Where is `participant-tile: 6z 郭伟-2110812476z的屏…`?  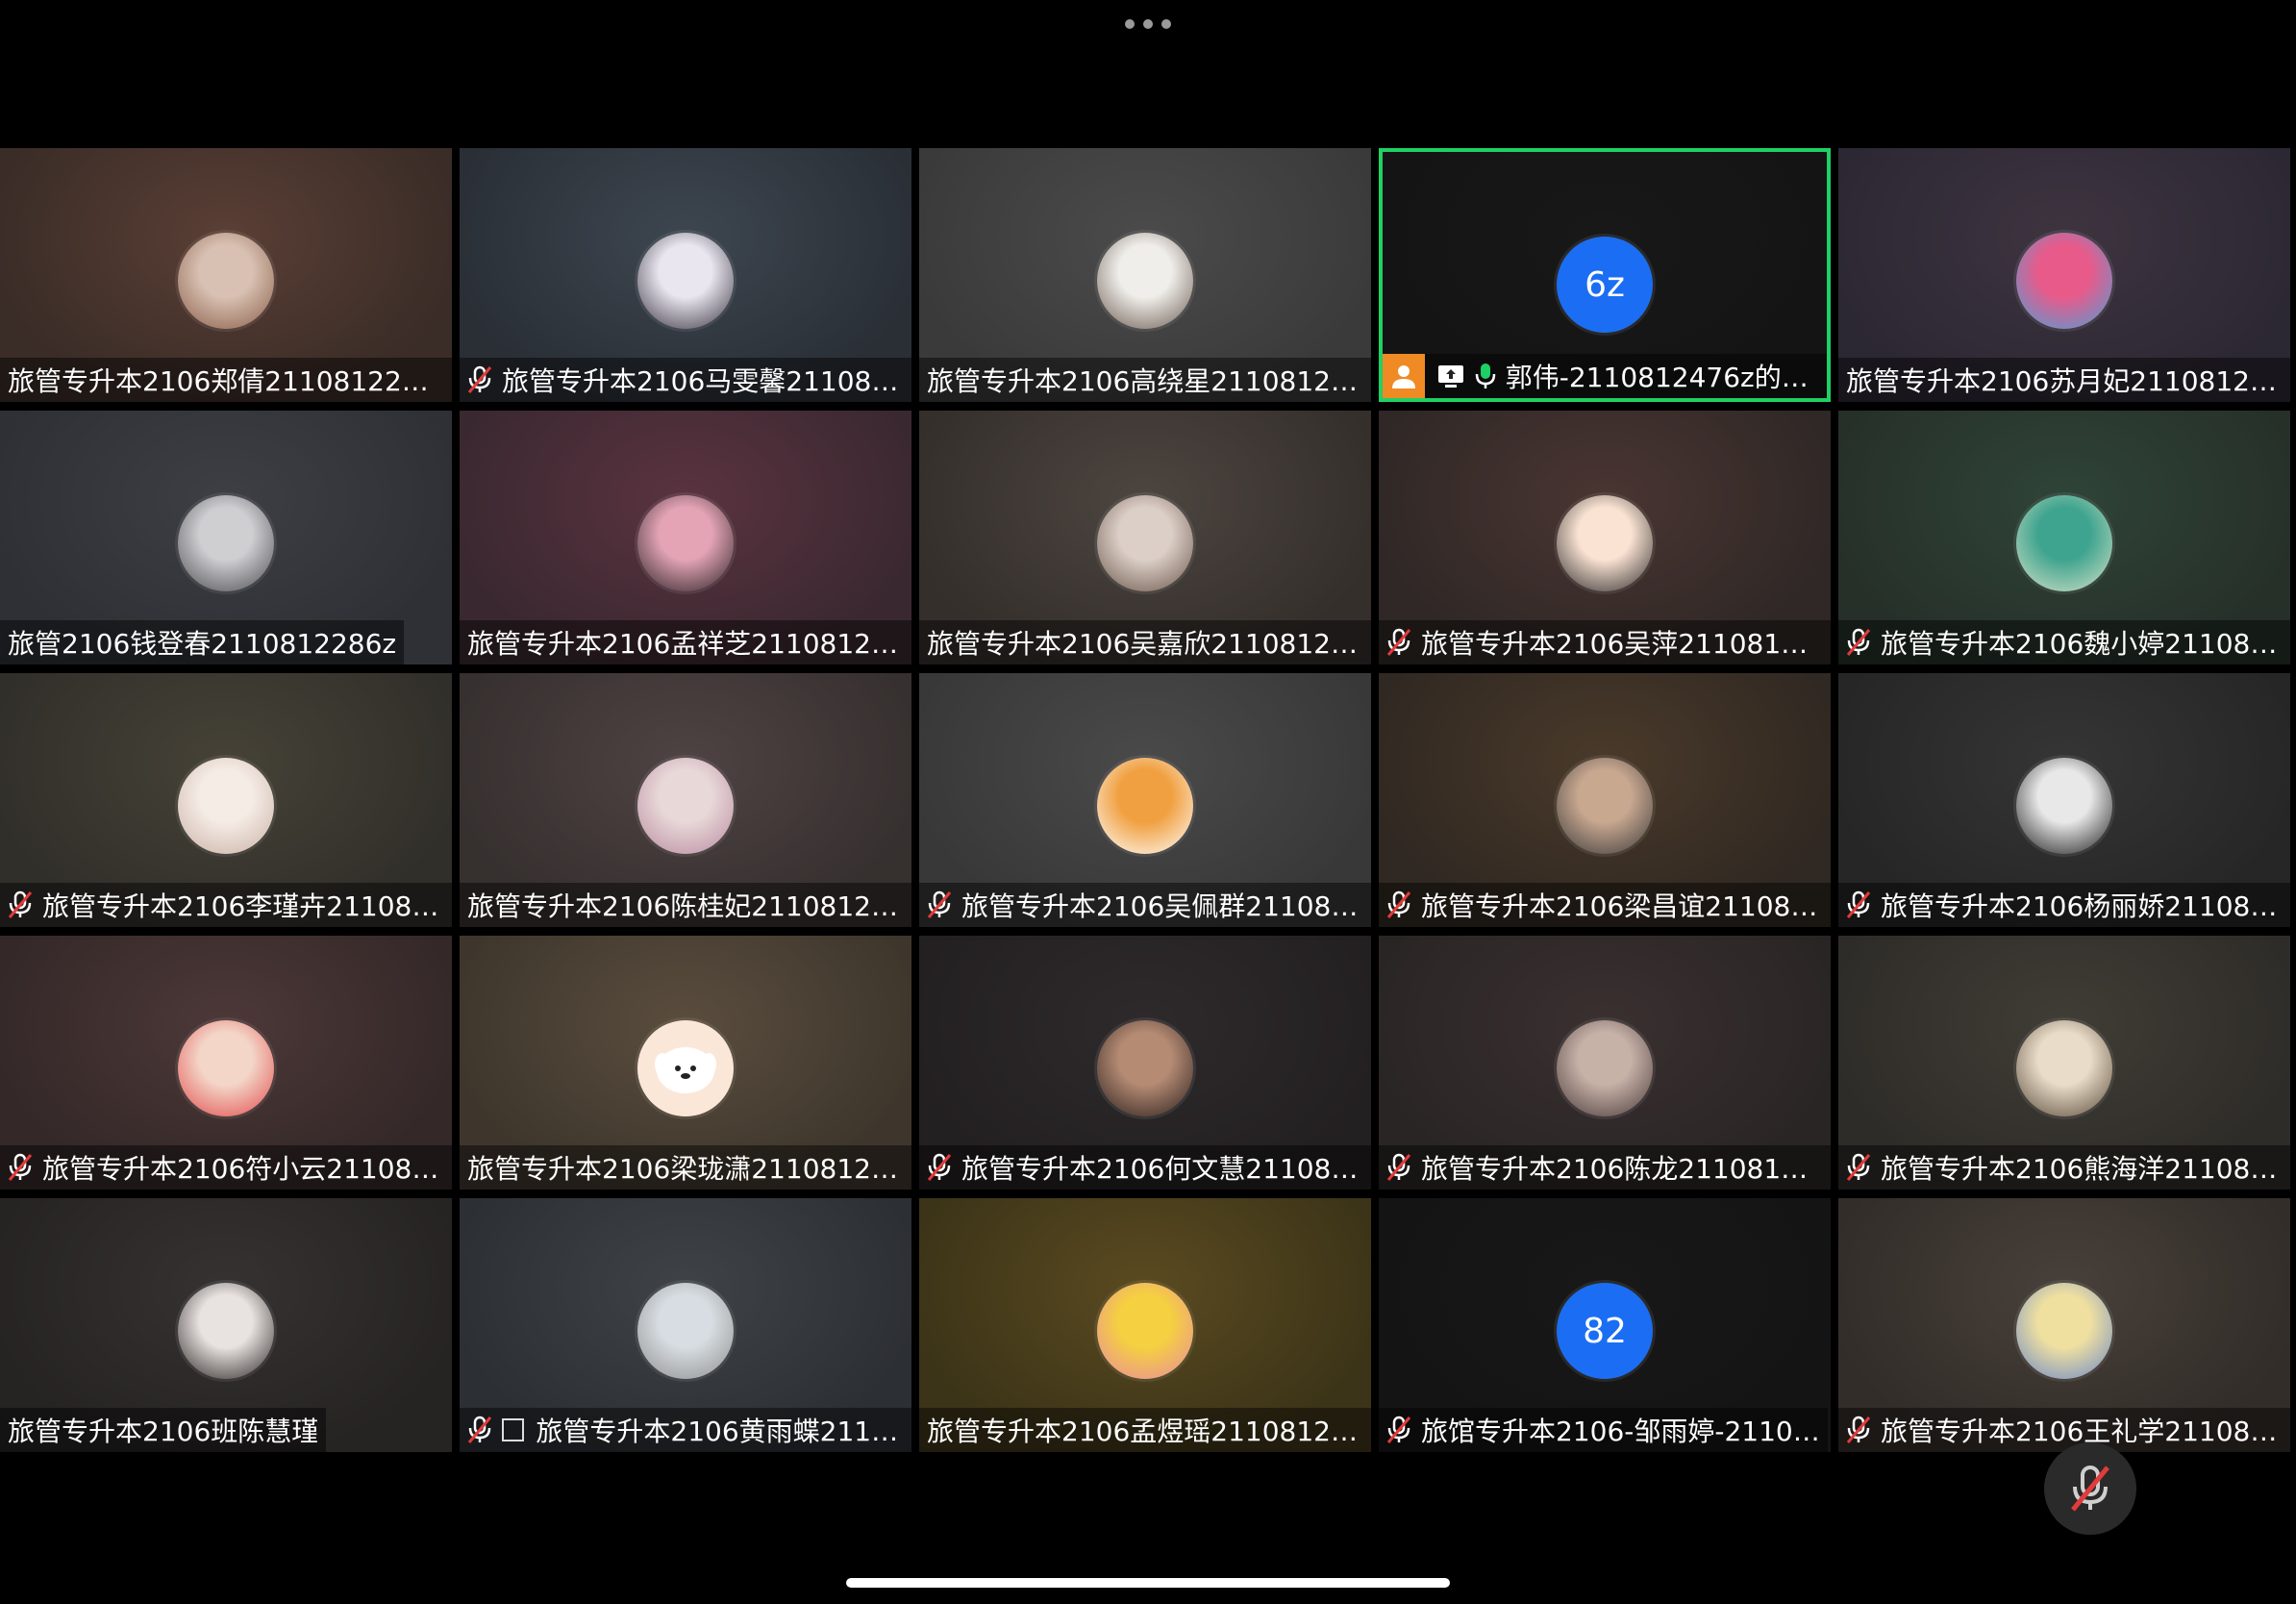 participant-tile: 6z 郭伟-2110812476z的屏… is located at coordinates (1605, 275).